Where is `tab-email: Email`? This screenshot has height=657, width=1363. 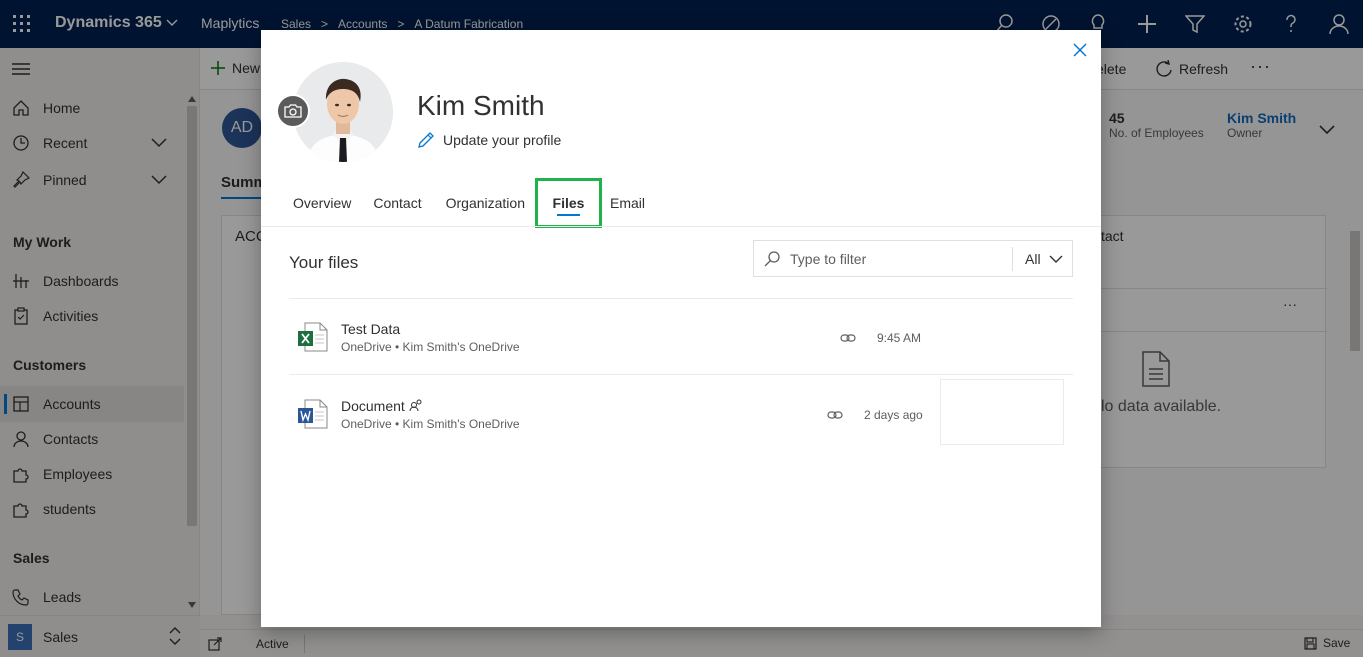 tab-email: Email is located at coordinates (627, 203).